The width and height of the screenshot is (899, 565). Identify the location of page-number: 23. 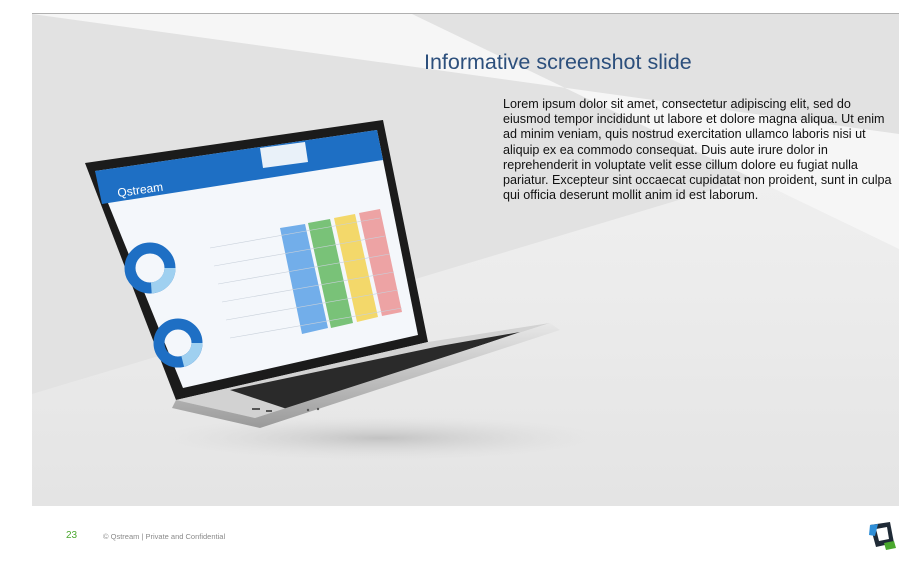
(72, 535).